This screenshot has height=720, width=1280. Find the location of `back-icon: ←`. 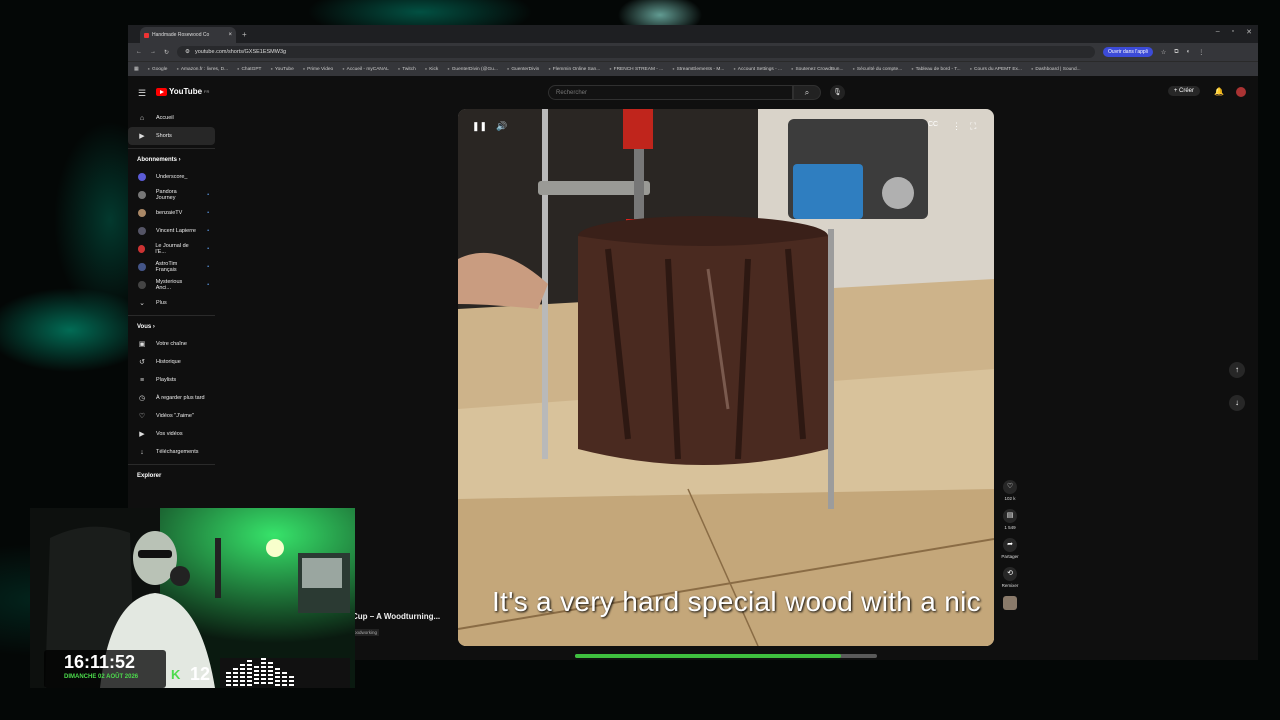

back-icon: ← is located at coordinates (139, 52).